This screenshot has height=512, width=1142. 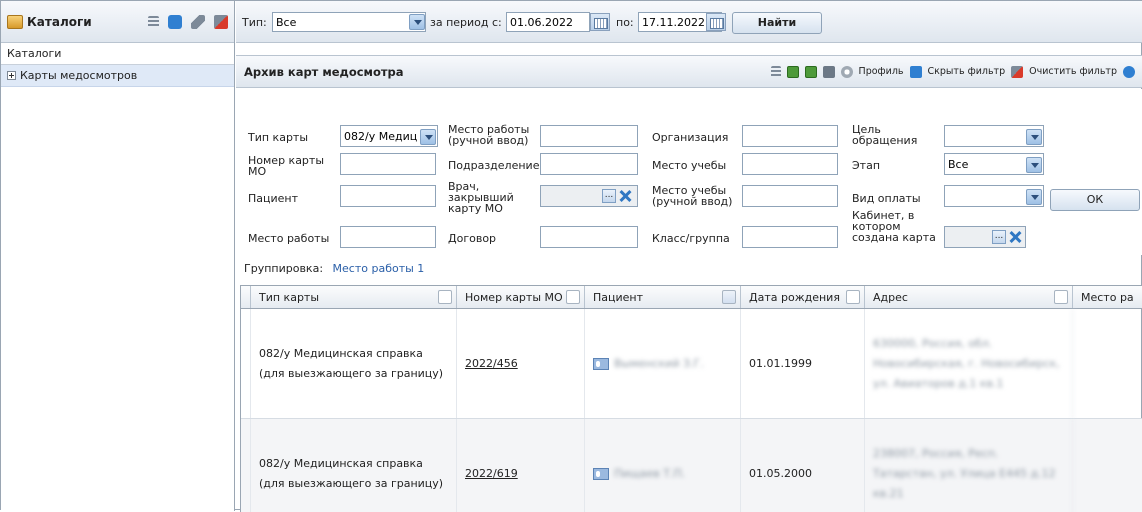 I want to click on workplace-manual-label: Место работы (ручной ввод), so click(x=489, y=135).